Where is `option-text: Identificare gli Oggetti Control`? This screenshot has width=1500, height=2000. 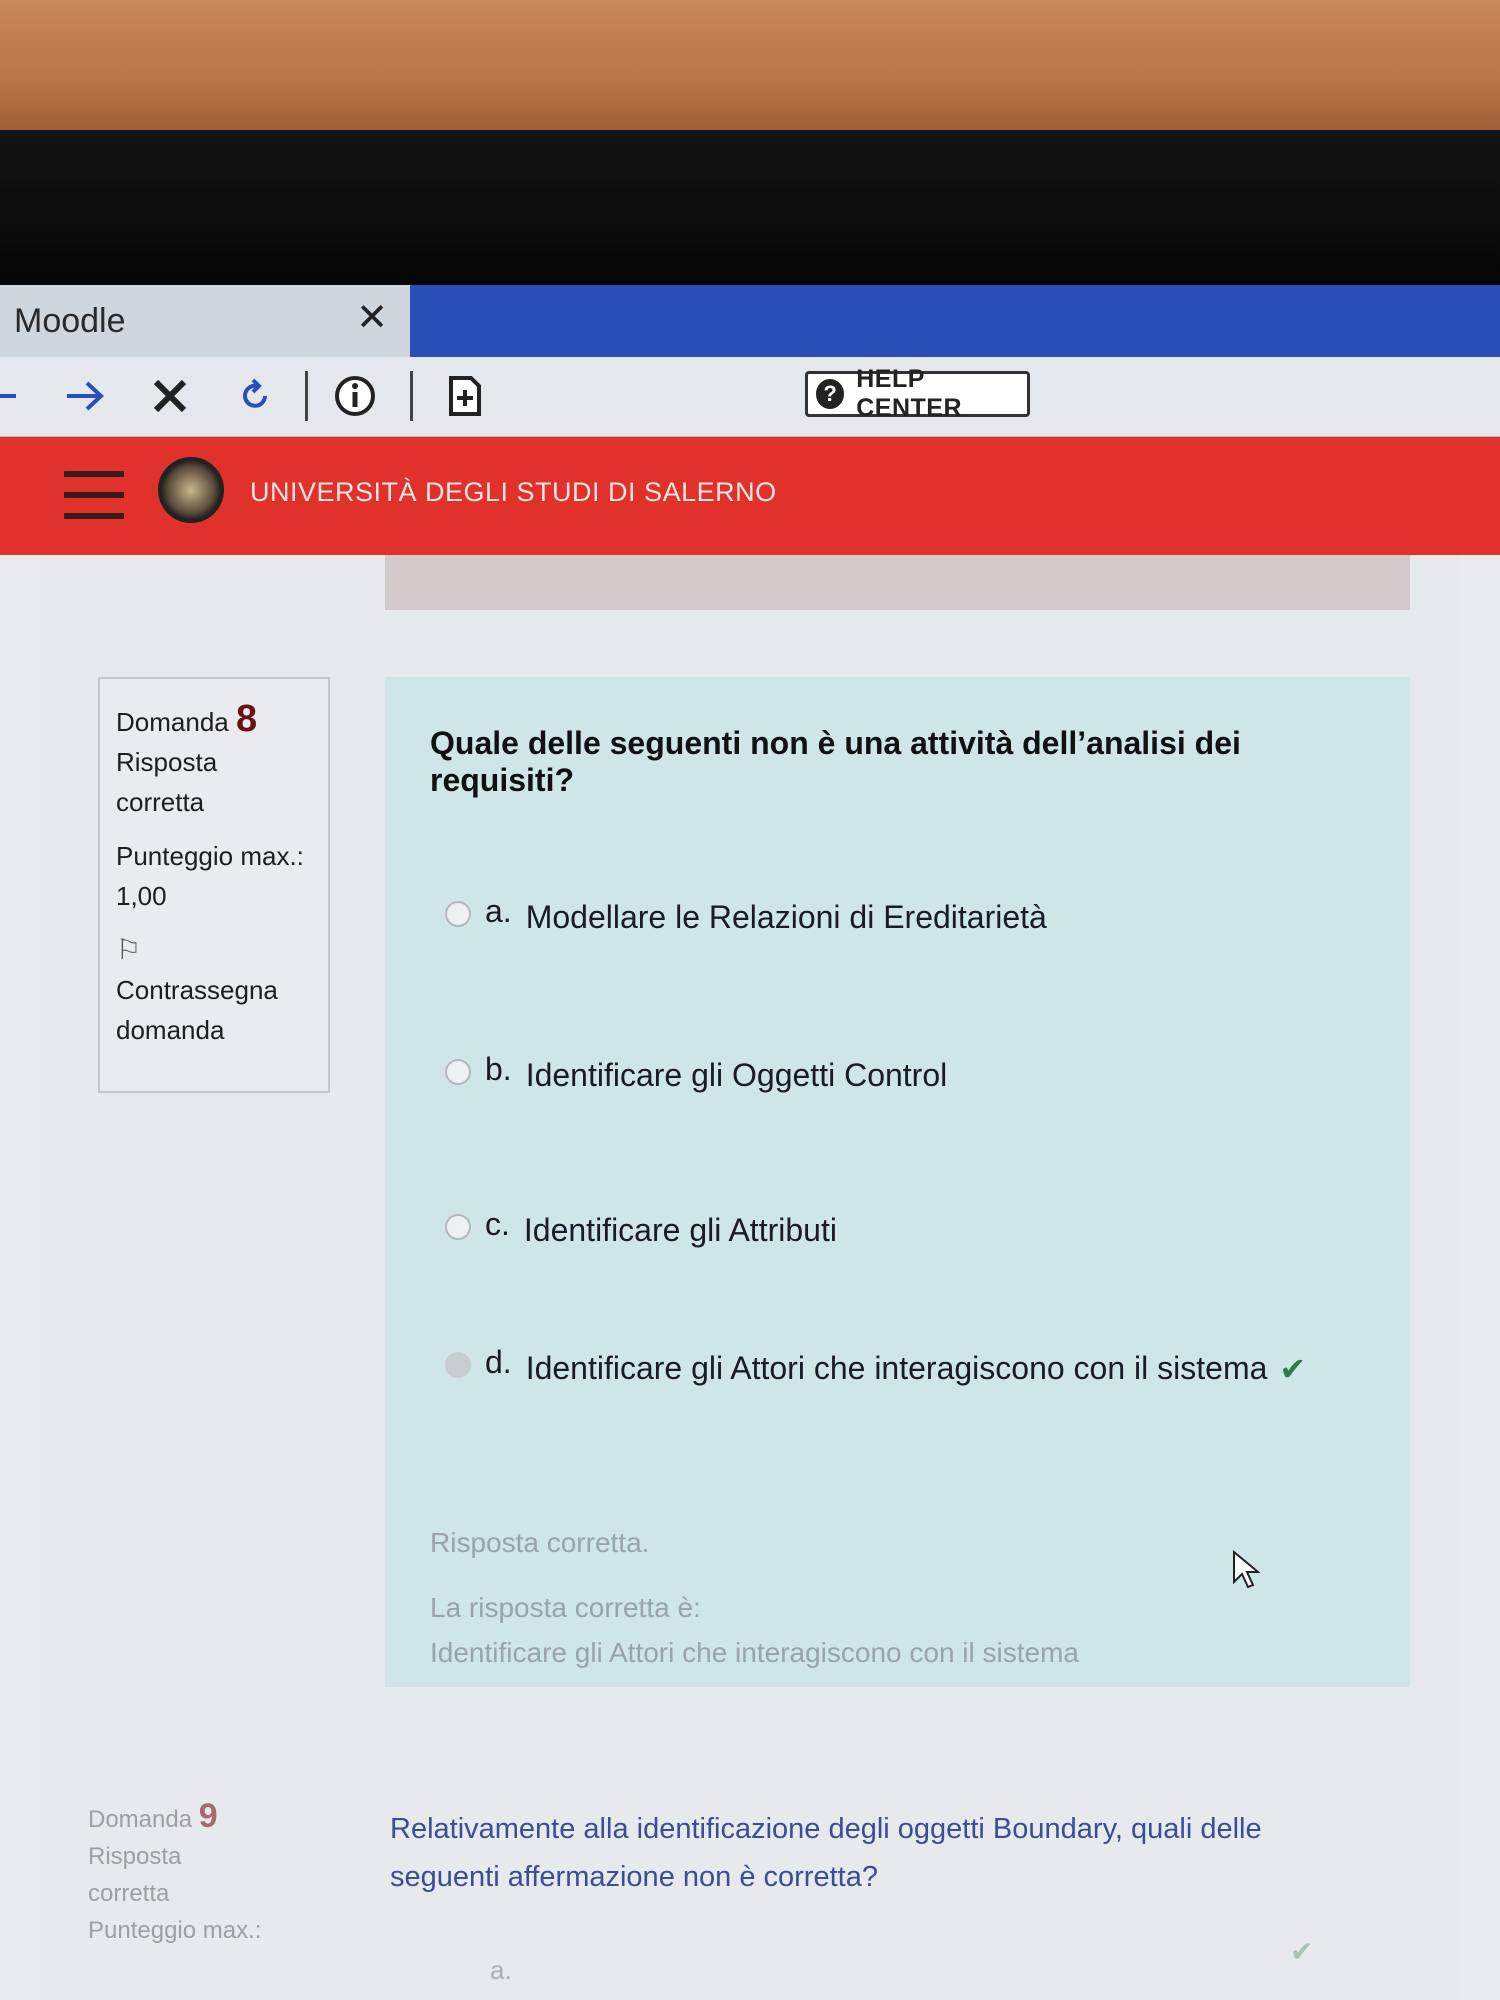 option-text: Identificare gli Oggetti Control is located at coordinates (736, 1075).